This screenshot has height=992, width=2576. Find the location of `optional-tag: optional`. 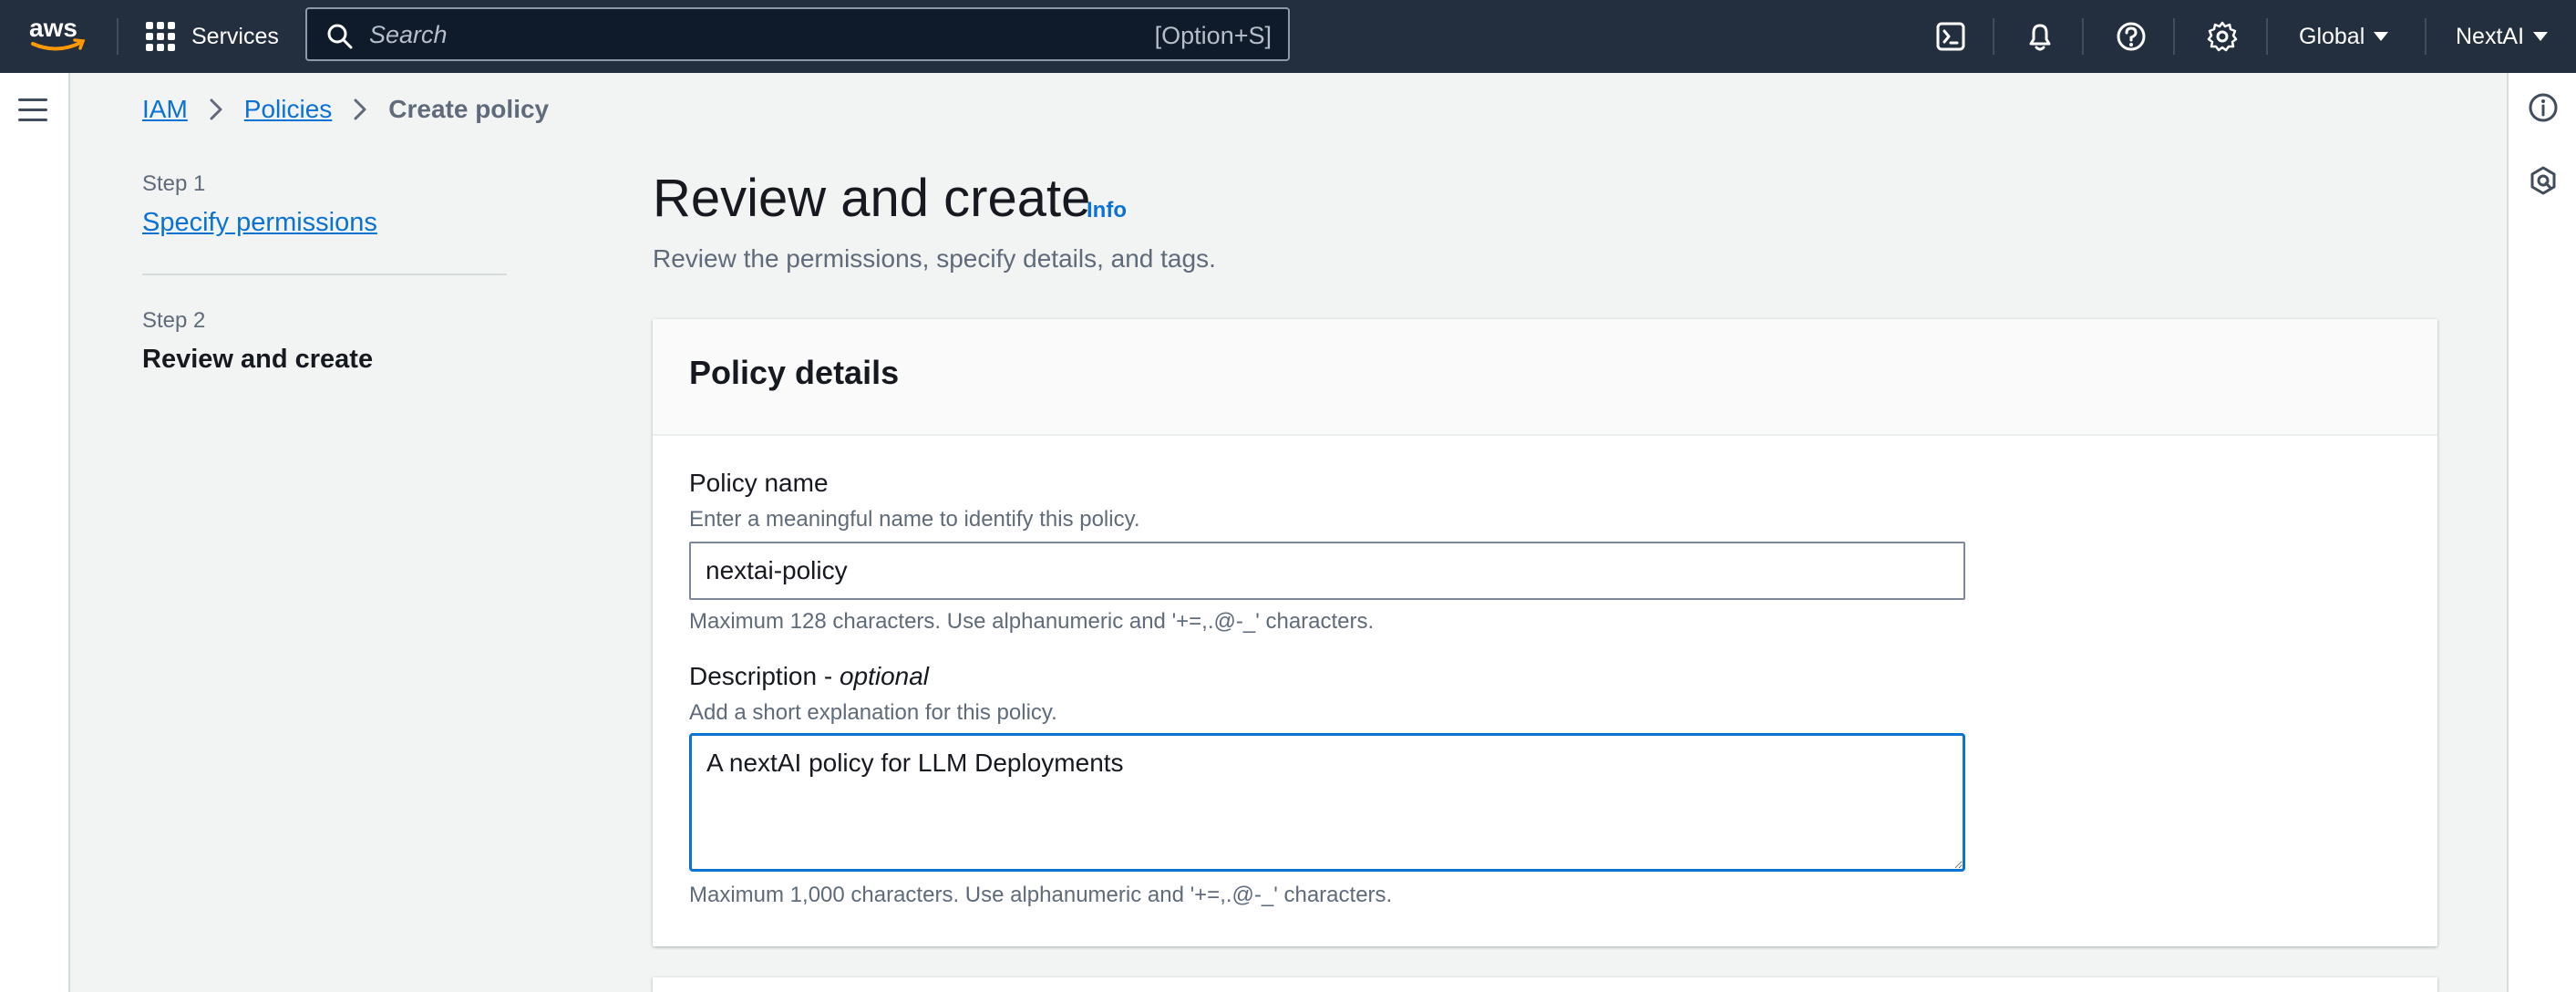

optional-tag: optional is located at coordinates (884, 676).